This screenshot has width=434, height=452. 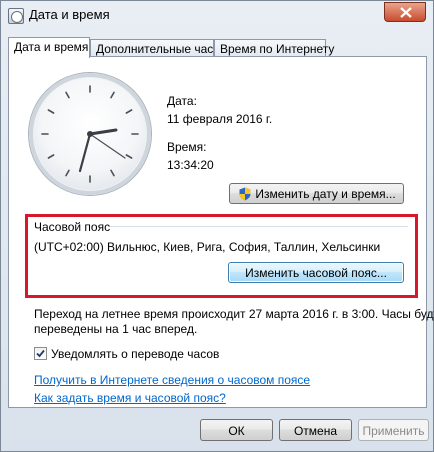 I want to click on tab-additional-clocks-label: Дополнительные часы, so click(x=159, y=49).